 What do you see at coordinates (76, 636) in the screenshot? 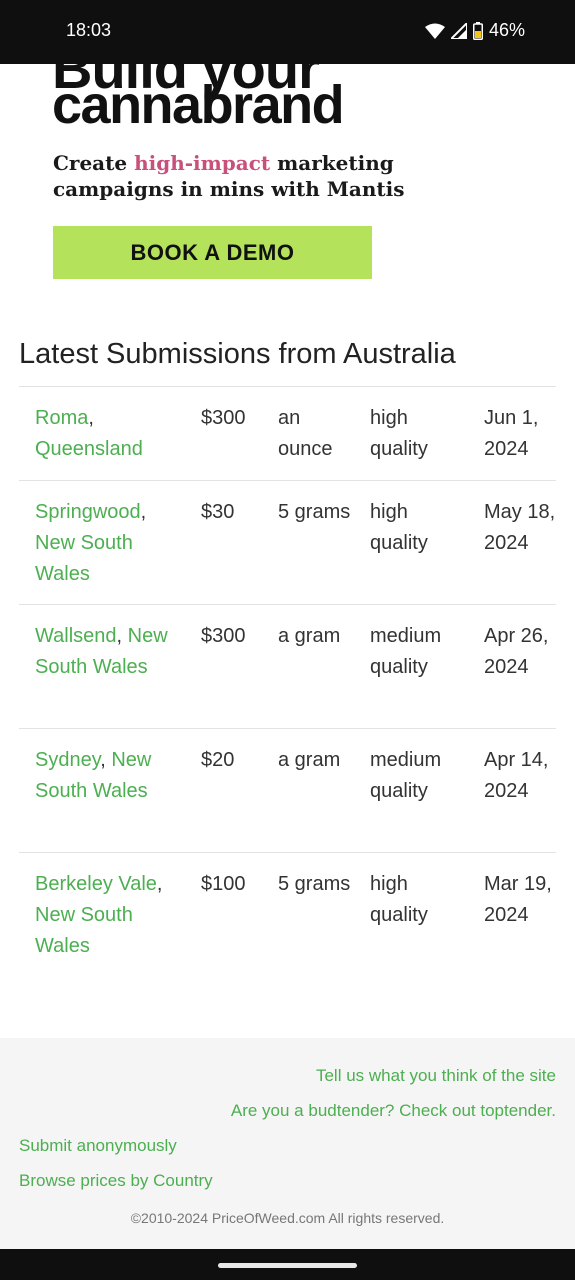
I see `city-link: Wallsend` at bounding box center [76, 636].